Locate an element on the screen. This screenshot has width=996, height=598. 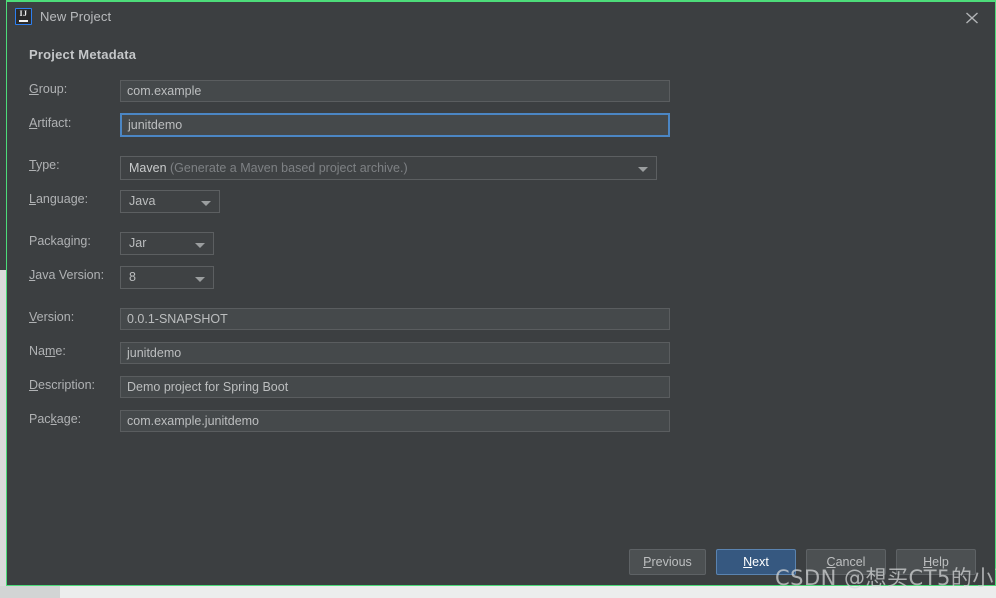
label-packaging: Packaging: is located at coordinates (60, 241).